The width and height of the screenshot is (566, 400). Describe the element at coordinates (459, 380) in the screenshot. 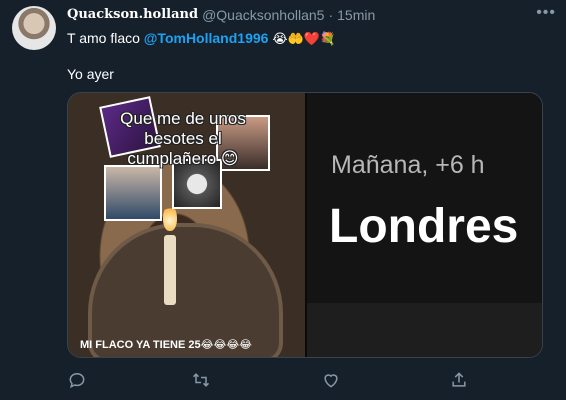

I see `share-icon` at that location.